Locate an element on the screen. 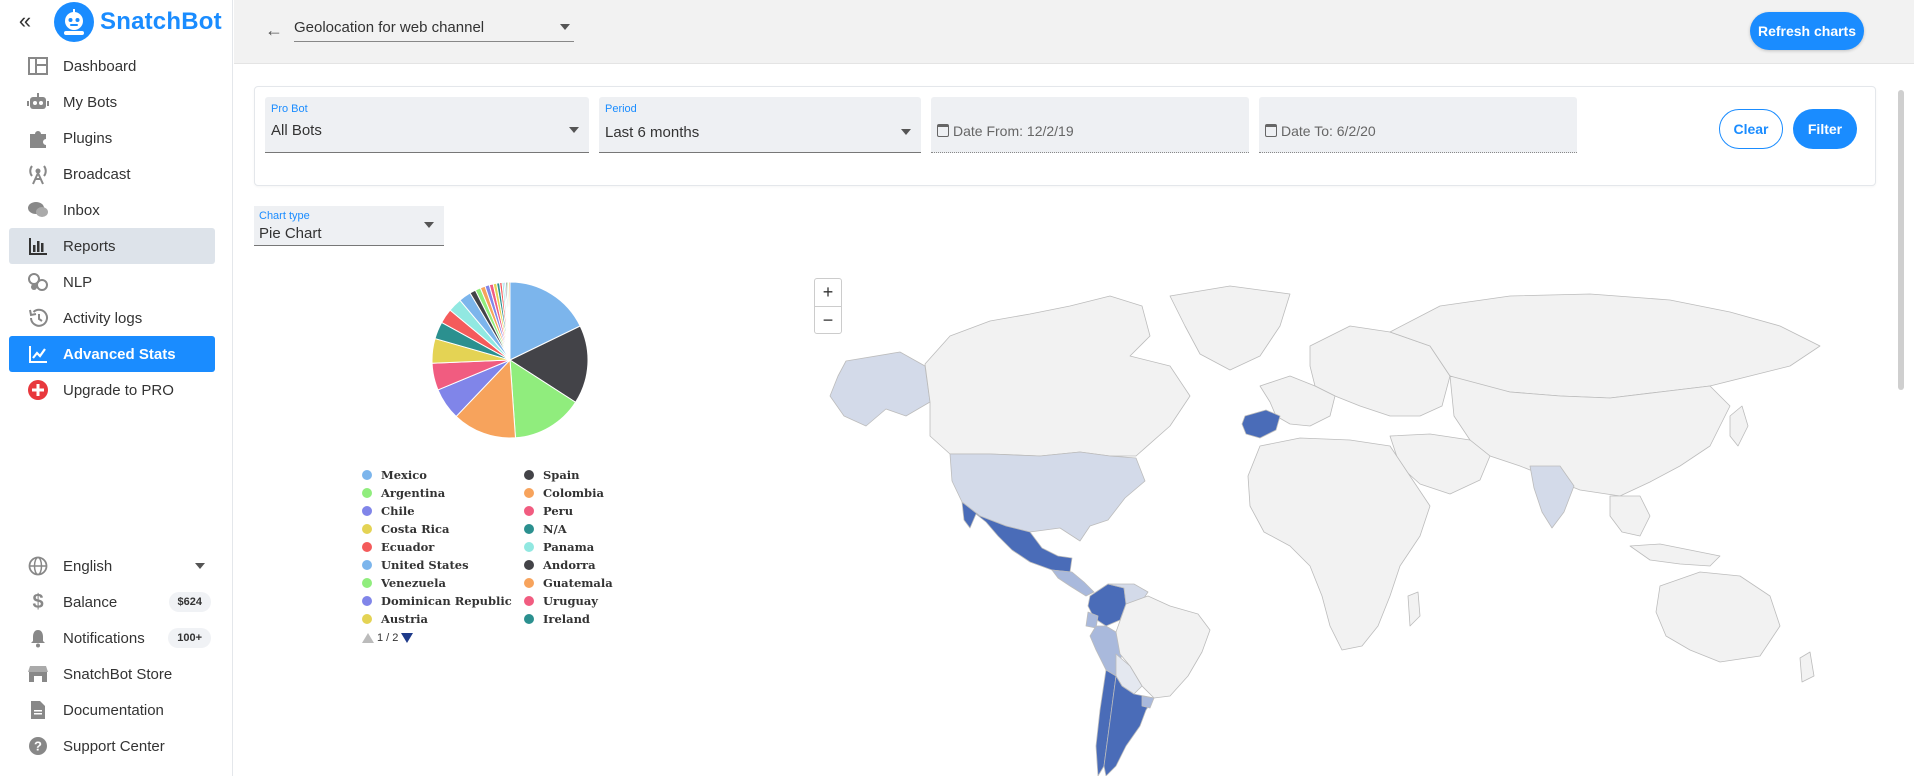 This screenshot has height=776, width=1914. nav-balance: $ Balance $624 is located at coordinates (112, 602).